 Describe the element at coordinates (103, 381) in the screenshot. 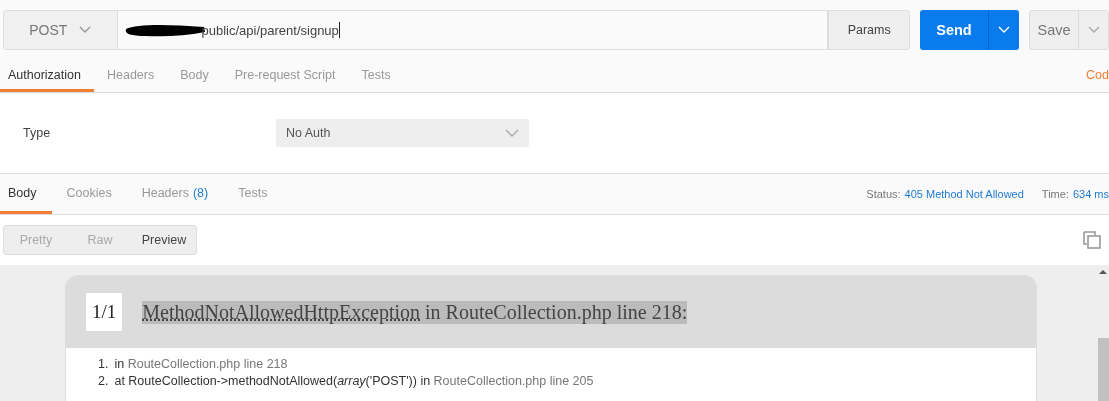

I see `trace-number: 2.` at that location.